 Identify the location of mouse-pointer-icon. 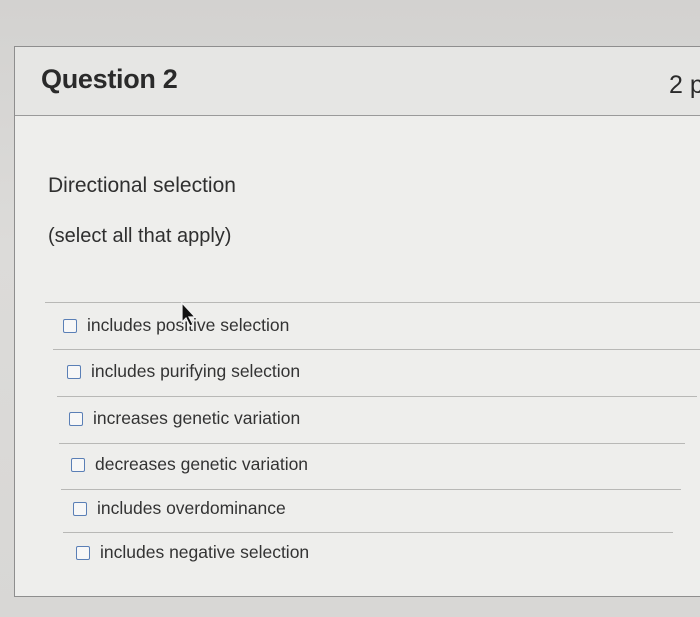
(188, 314).